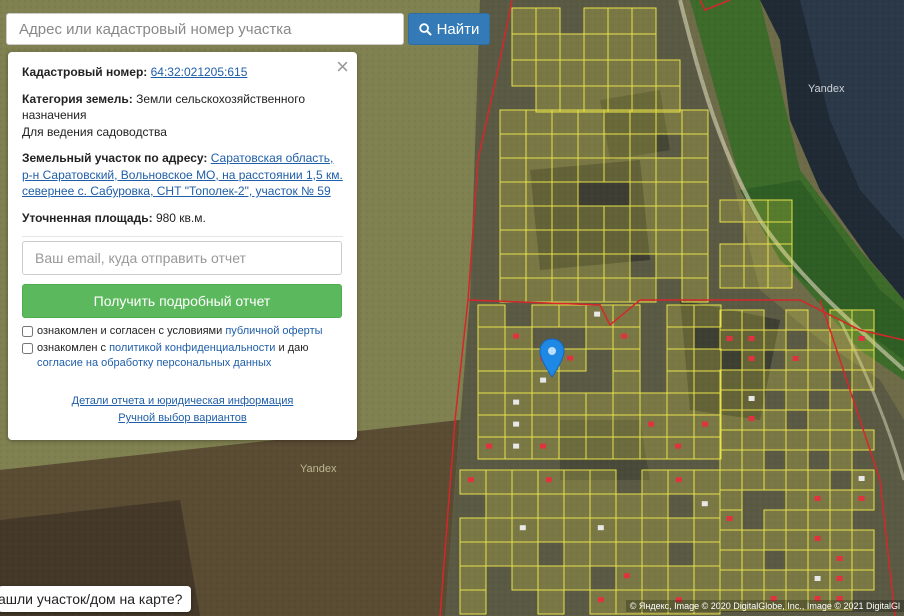 This screenshot has height=616, width=904. I want to click on privacy-consent-checkbox, so click(27, 348).